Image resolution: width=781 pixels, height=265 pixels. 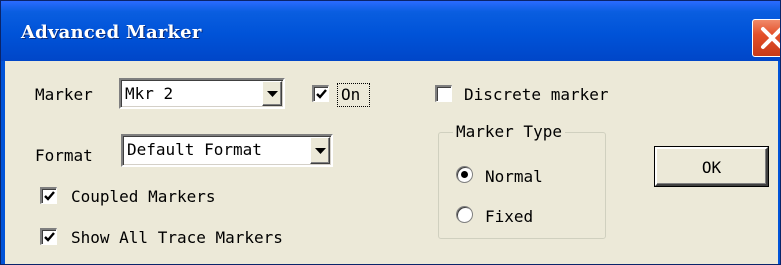 I want to click on format-select: Default Format, so click(x=227, y=150).